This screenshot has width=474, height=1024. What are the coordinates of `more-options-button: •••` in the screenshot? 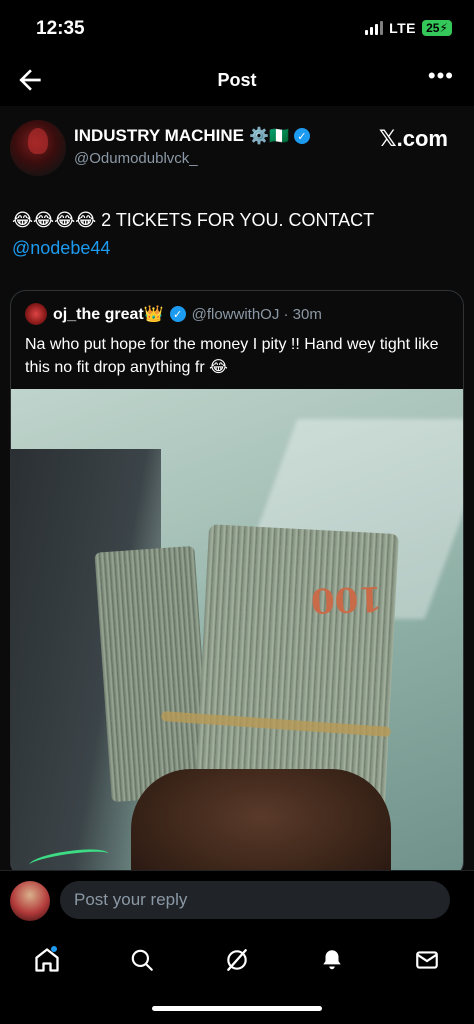 It's located at (441, 76).